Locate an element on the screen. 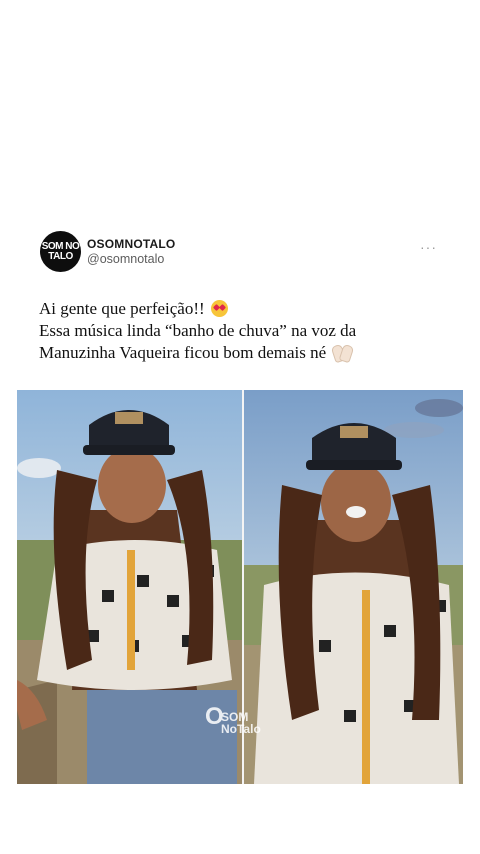  watermark-bottom-text: NoTalo is located at coordinates (241, 729).